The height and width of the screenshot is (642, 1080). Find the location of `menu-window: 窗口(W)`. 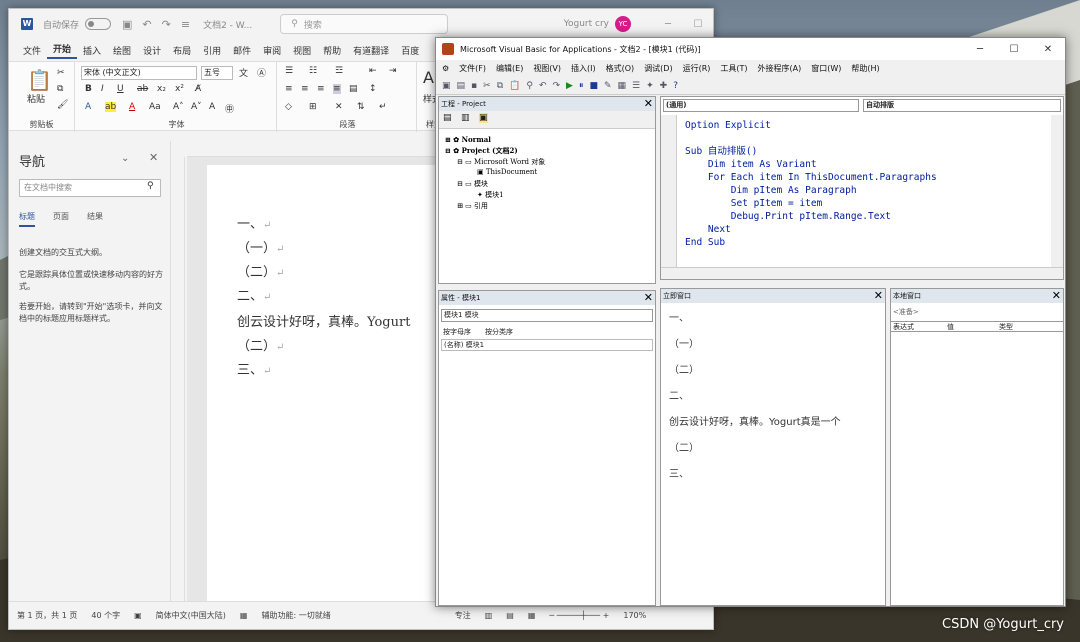

menu-window: 窗口(W) is located at coordinates (826, 68).